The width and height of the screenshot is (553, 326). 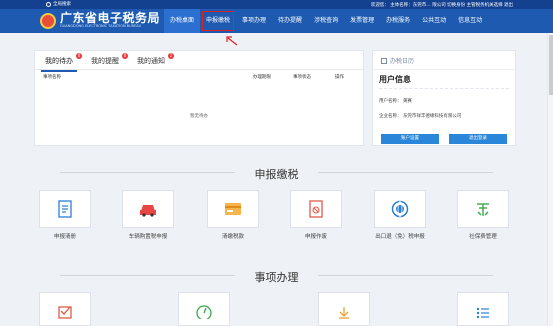 I want to click on payment-card-icon, so click(x=233, y=209).